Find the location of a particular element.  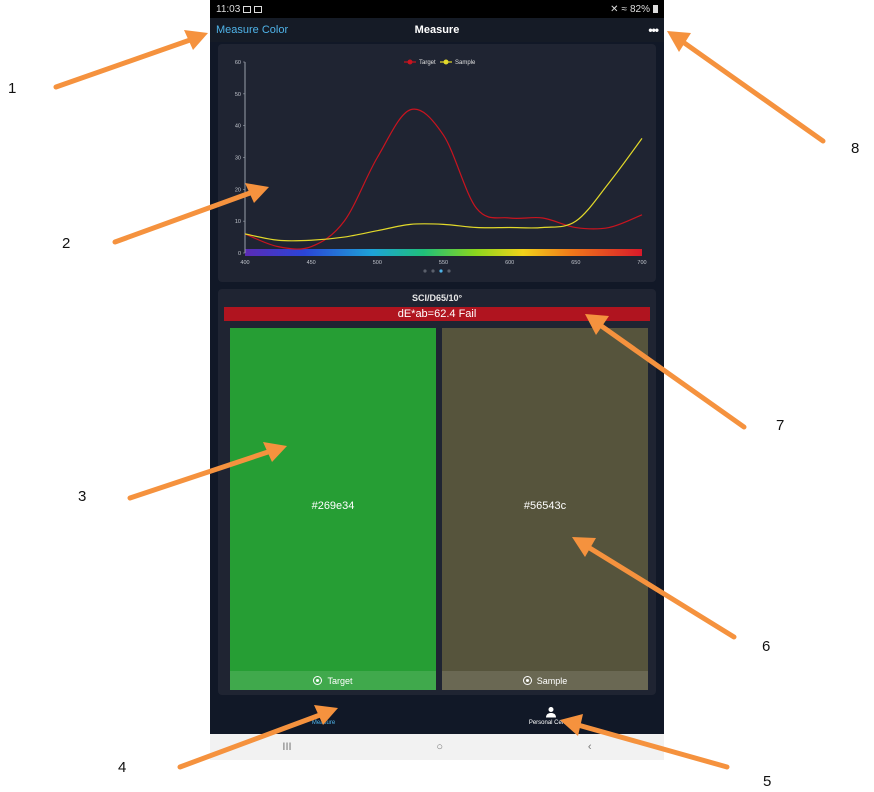

nav-personal-label: Personal Center is located at coordinates (550, 722).